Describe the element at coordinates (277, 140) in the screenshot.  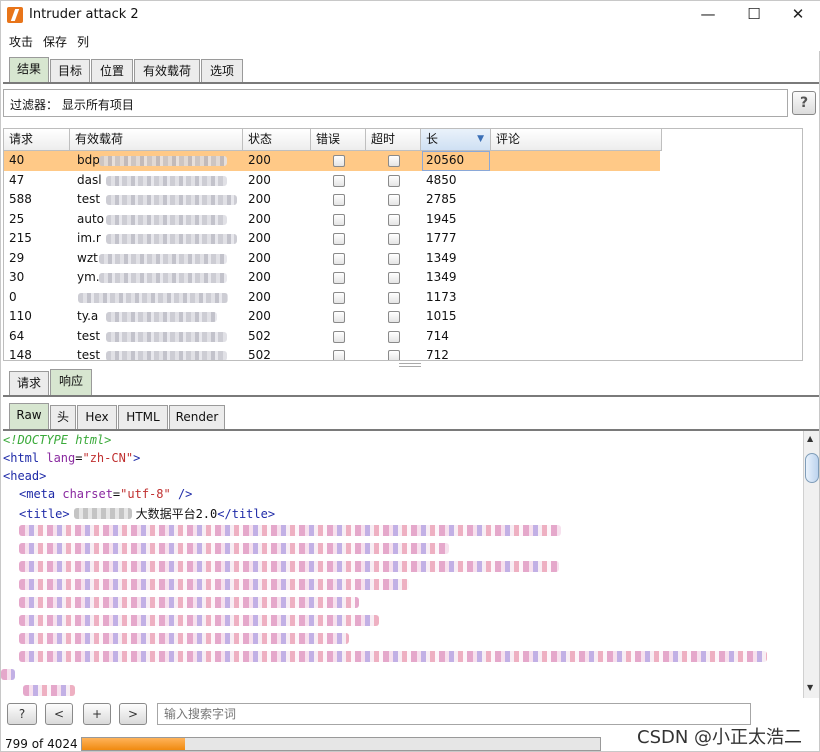
I see `col-status: 状态` at that location.